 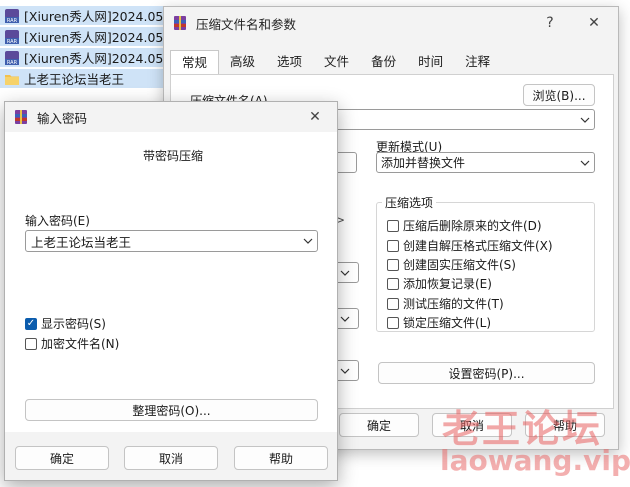 I want to click on help-button: 帮助, so click(x=281, y=458).